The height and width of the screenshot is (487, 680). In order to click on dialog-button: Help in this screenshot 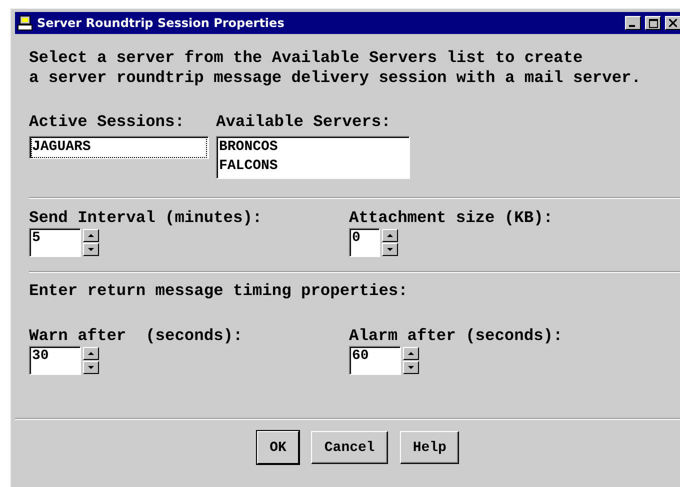, I will do `click(430, 447)`.